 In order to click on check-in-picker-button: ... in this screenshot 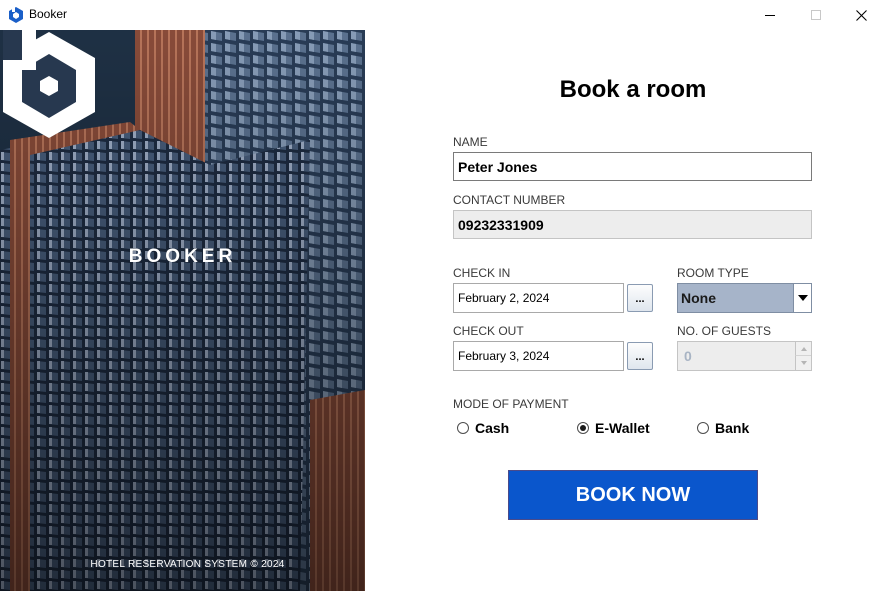, I will do `click(640, 298)`.